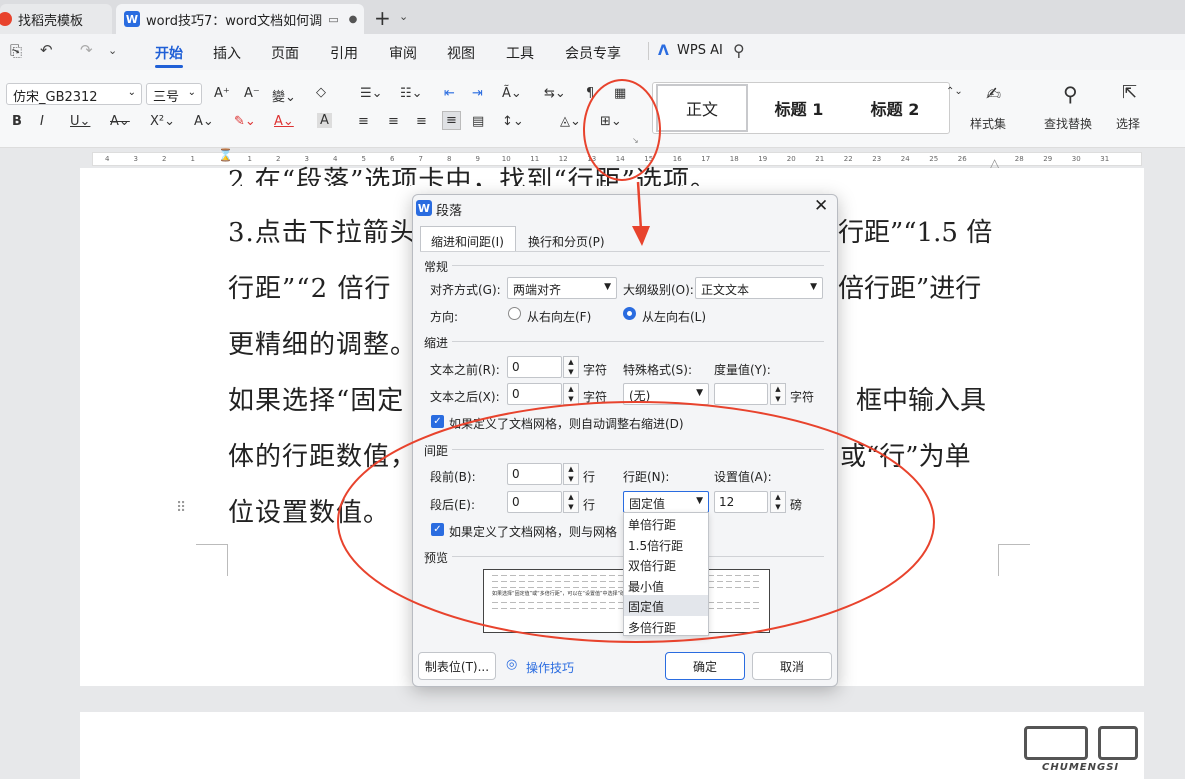  What do you see at coordinates (641, 236) in the screenshot?
I see `annotation-arrowhead` at bounding box center [641, 236].